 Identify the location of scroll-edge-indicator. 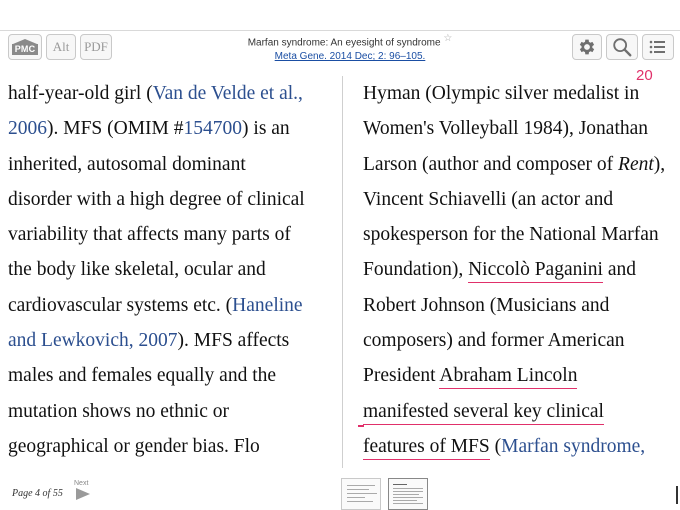
(677, 495).